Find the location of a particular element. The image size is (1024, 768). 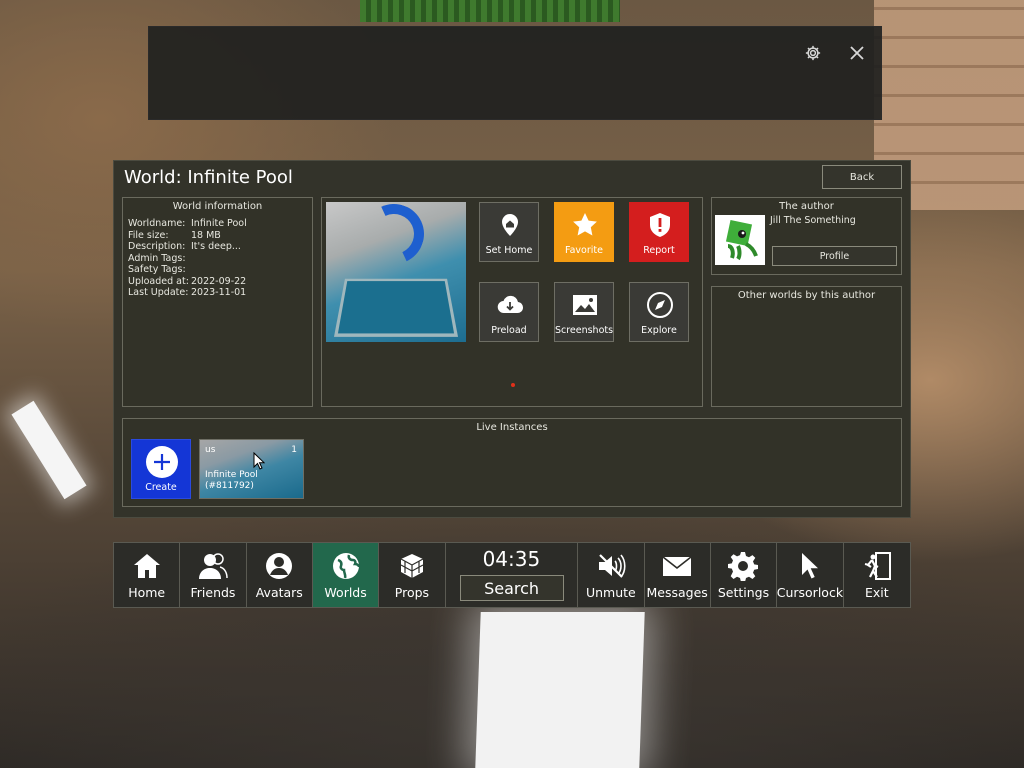

close-icon is located at coordinates (857, 53).